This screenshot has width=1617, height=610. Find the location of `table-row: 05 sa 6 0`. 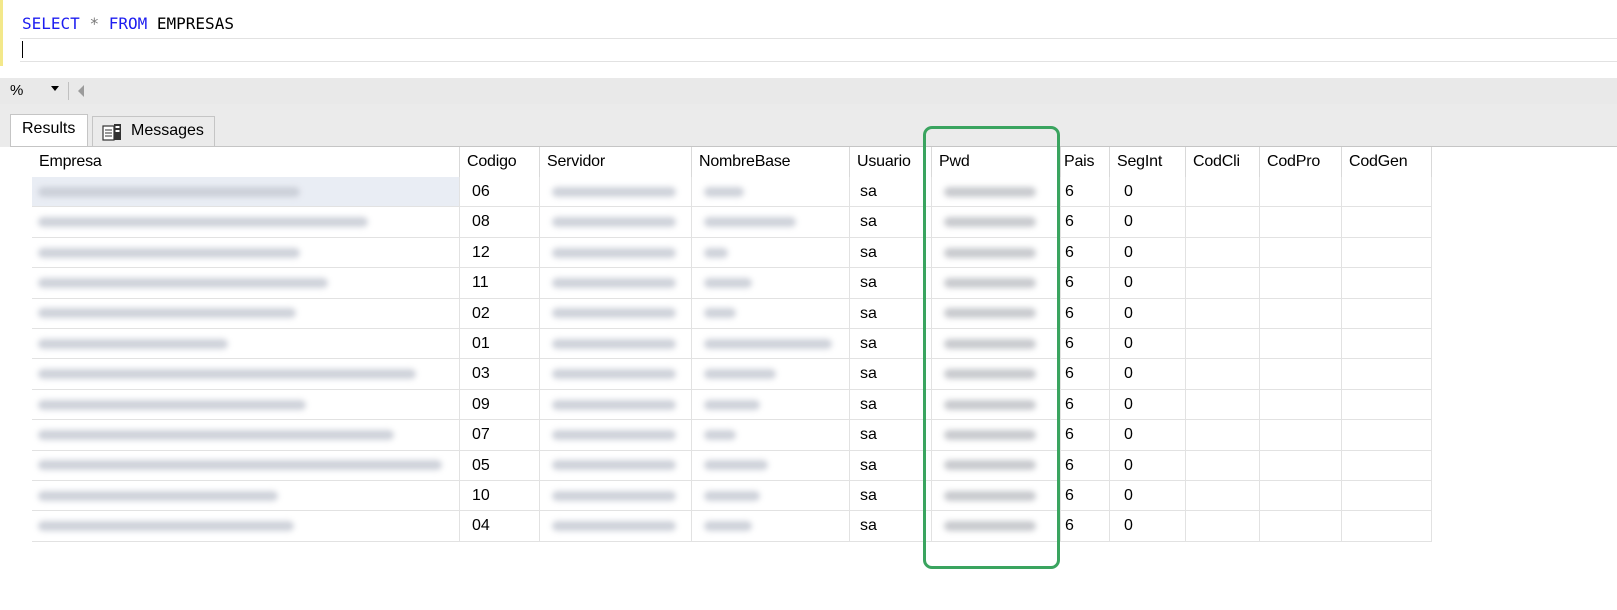

table-row: 05 sa 6 0 is located at coordinates (721, 465).